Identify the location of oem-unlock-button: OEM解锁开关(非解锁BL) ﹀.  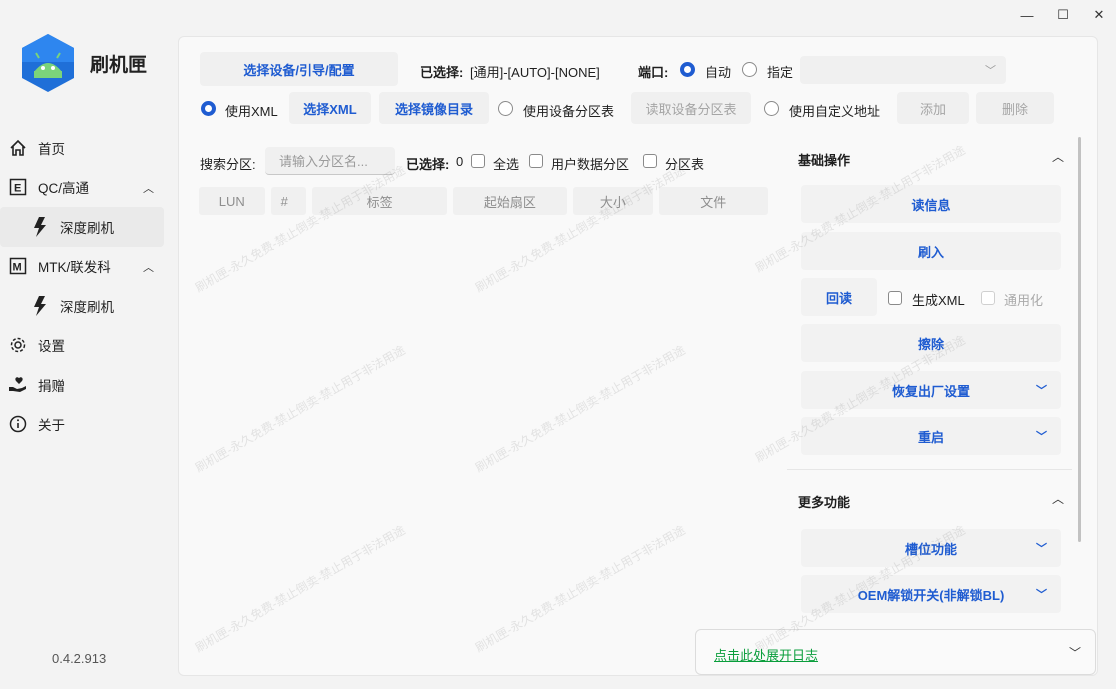
(931, 594).